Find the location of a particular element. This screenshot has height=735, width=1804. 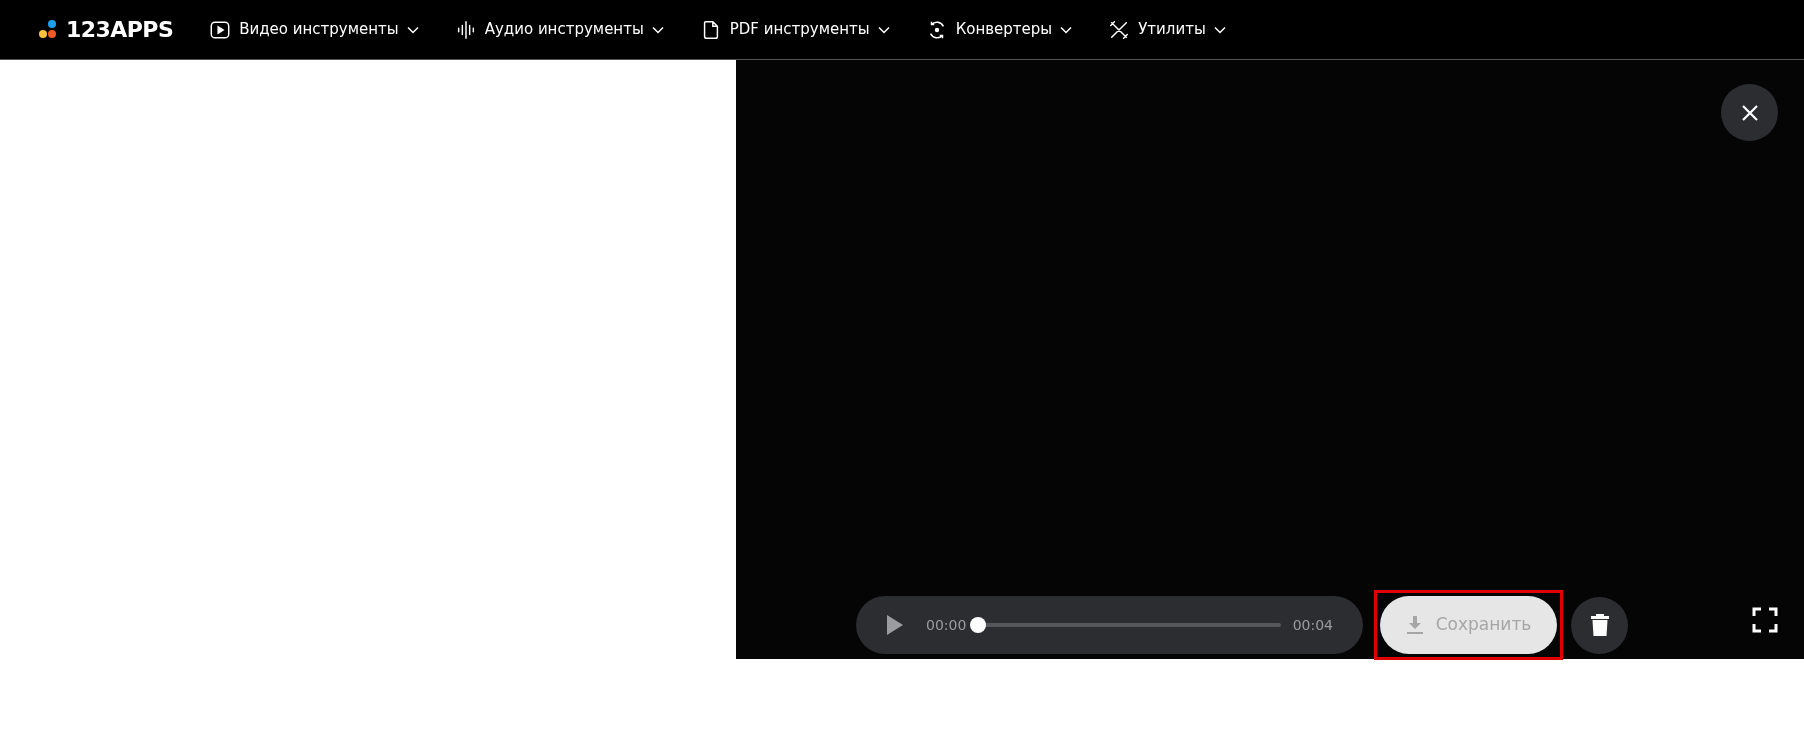

current-time: 00:00 is located at coordinates (946, 625).